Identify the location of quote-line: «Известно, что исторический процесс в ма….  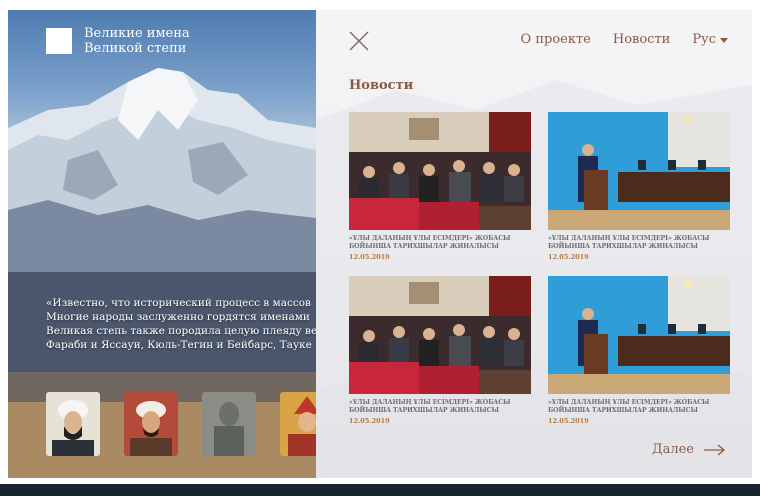
(178, 303).